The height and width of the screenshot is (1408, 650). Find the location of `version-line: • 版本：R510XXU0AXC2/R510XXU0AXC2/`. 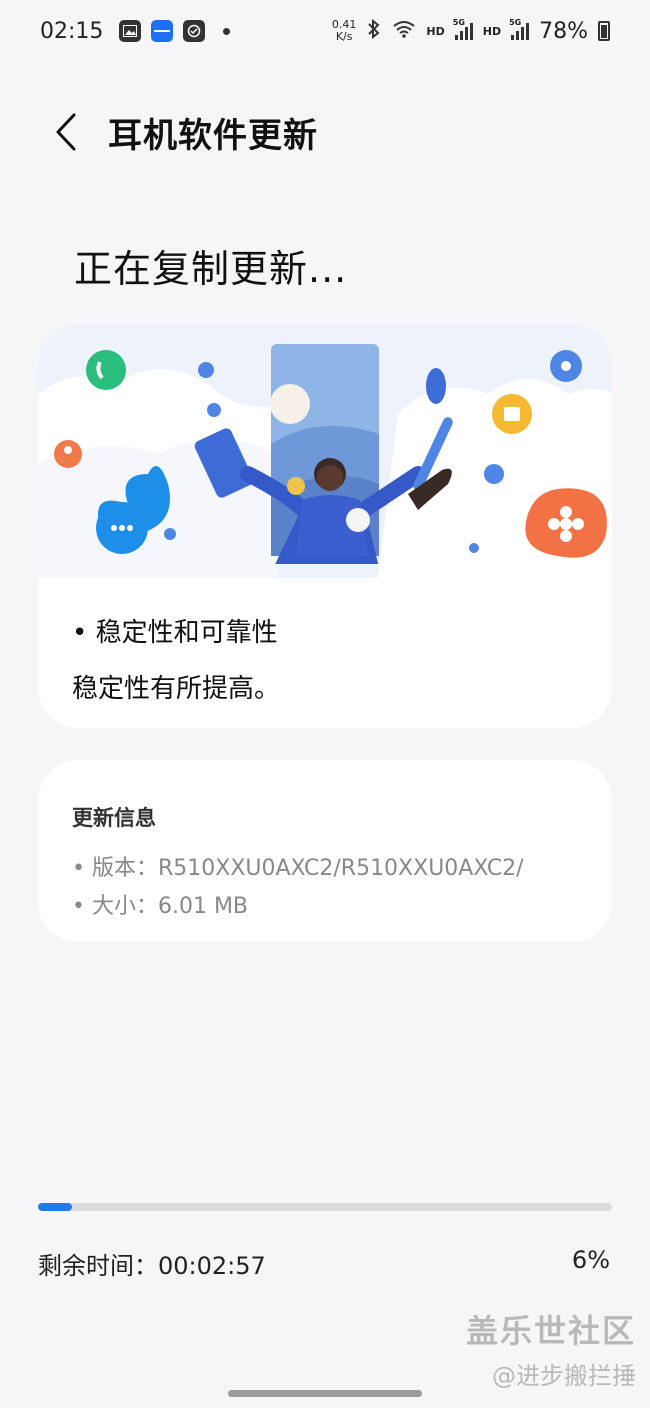

version-line: • 版本：R510XXU0AXC2/R510XXU0AXC2/ is located at coordinates (298, 868).